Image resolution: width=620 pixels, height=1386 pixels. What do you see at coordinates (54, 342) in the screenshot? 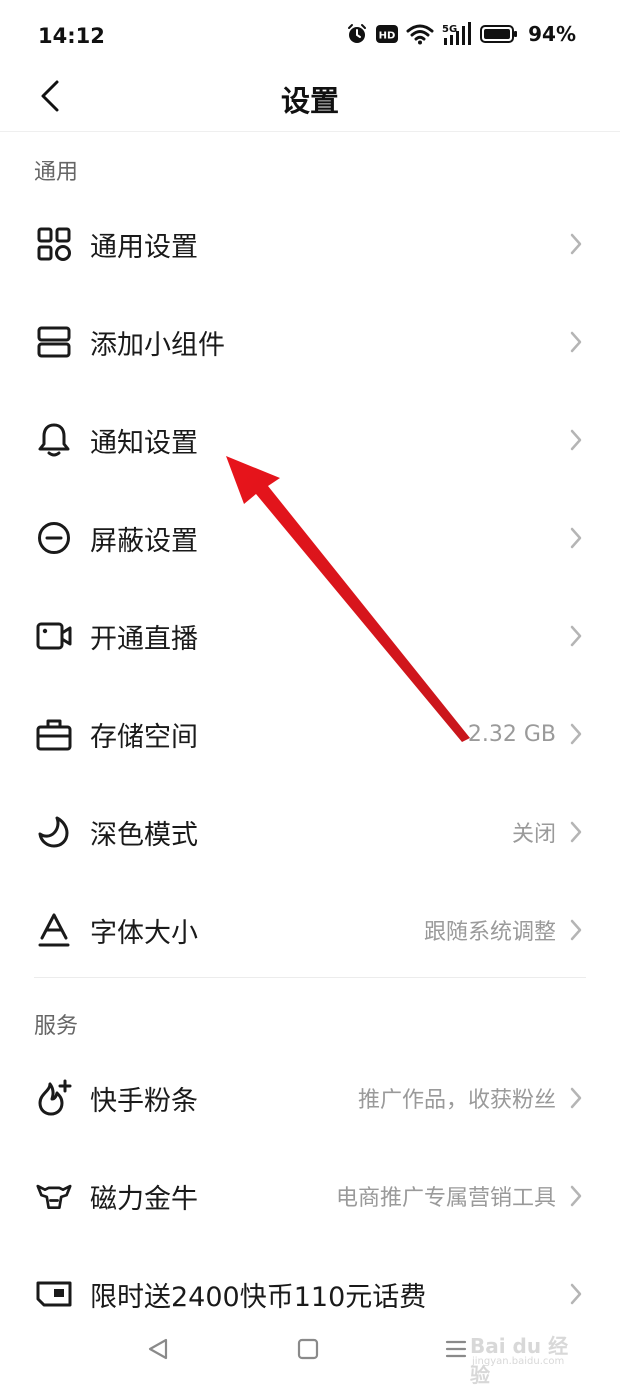
I see `widget-icon` at bounding box center [54, 342].